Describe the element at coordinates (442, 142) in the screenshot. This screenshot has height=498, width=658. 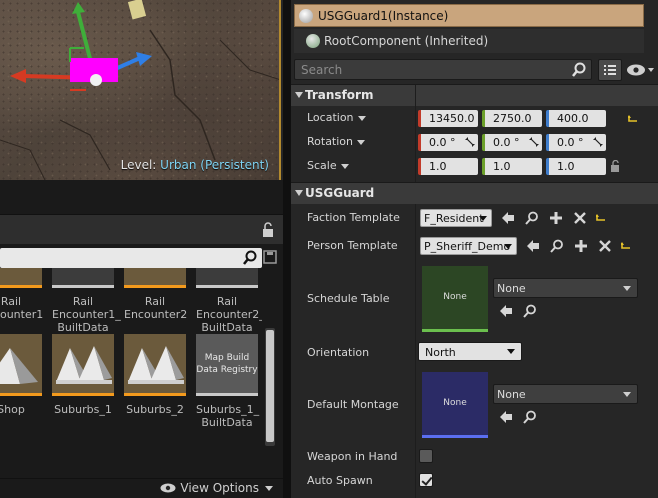
I see `rotation-x-value: 0.0 °` at that location.